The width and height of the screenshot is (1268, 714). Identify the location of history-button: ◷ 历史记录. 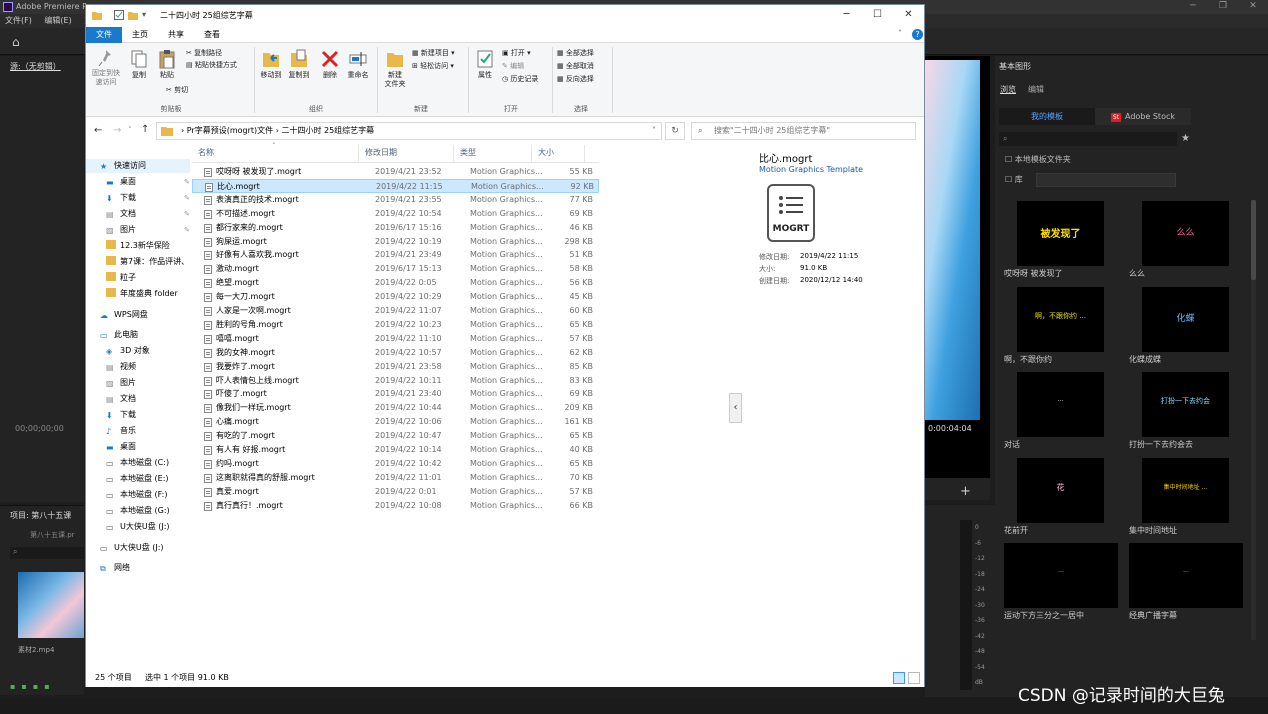
(520, 79).